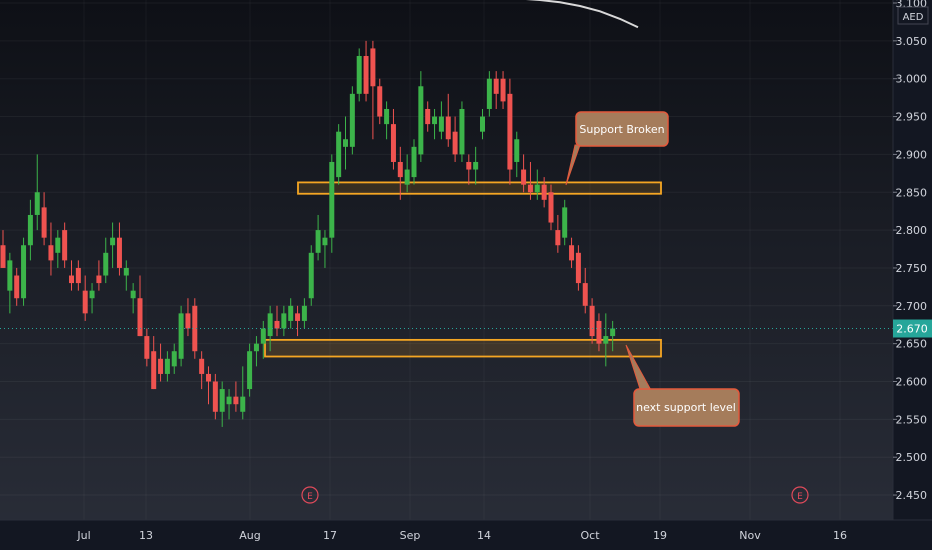  What do you see at coordinates (912, 419) in the screenshot?
I see `price-tick-label: 2.550` at bounding box center [912, 419].